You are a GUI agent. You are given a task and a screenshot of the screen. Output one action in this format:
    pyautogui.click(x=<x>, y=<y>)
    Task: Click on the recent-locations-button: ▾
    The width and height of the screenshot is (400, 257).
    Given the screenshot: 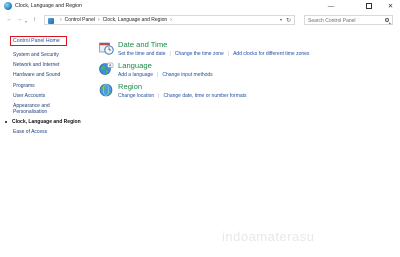 What is the action you would take?
    pyautogui.click(x=26, y=22)
    